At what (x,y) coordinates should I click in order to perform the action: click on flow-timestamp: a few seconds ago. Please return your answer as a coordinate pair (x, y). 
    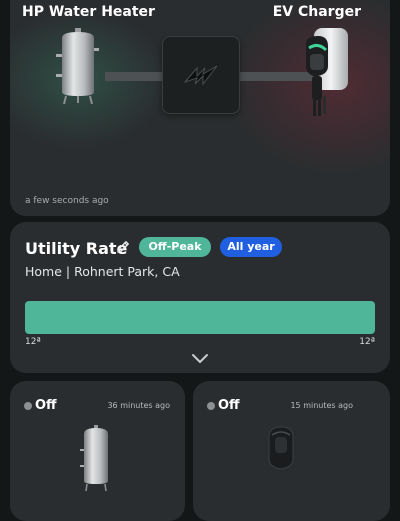
    Looking at the image, I should click on (67, 201).